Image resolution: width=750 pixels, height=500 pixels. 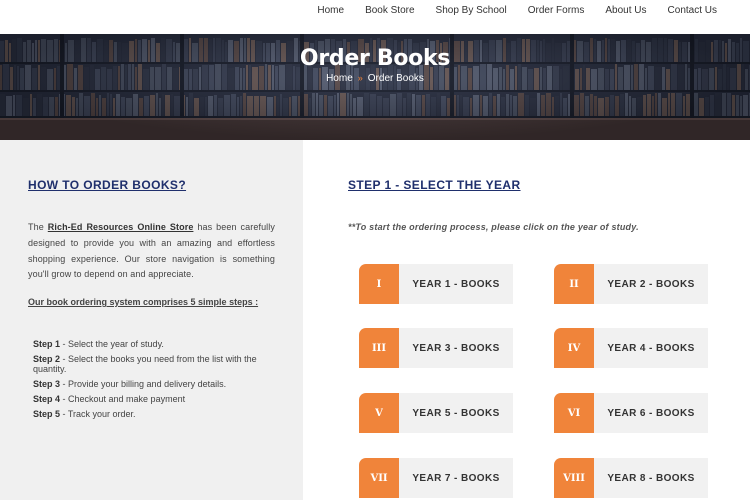 What do you see at coordinates (651, 478) in the screenshot?
I see `year-button-label: YEAR 8 - BOOKS` at bounding box center [651, 478].